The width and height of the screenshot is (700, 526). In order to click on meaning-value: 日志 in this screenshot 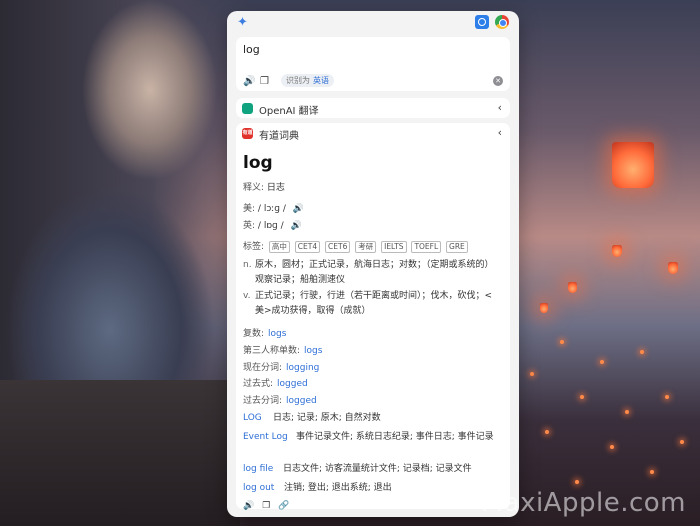, I will do `click(275, 188)`.